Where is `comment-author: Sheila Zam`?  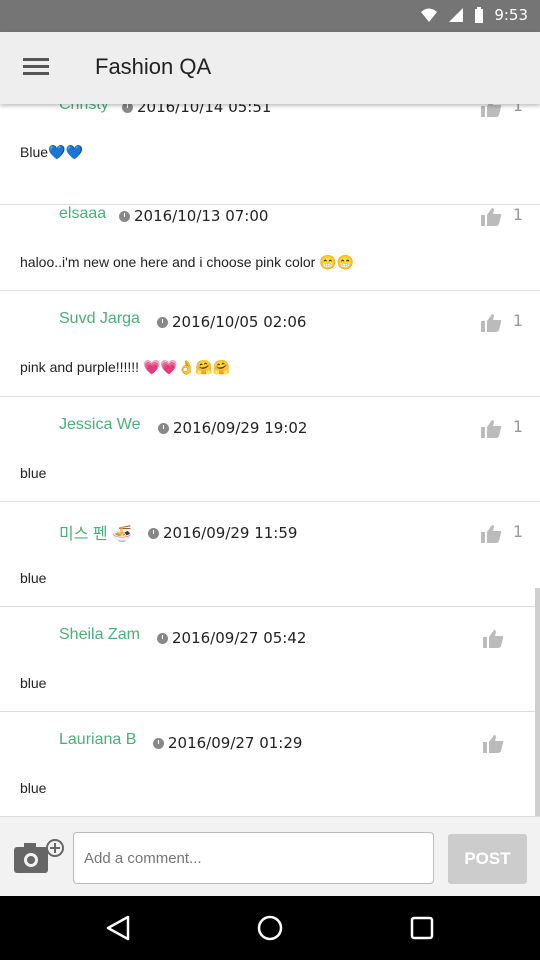
comment-author: Sheila Zam is located at coordinates (99, 635).